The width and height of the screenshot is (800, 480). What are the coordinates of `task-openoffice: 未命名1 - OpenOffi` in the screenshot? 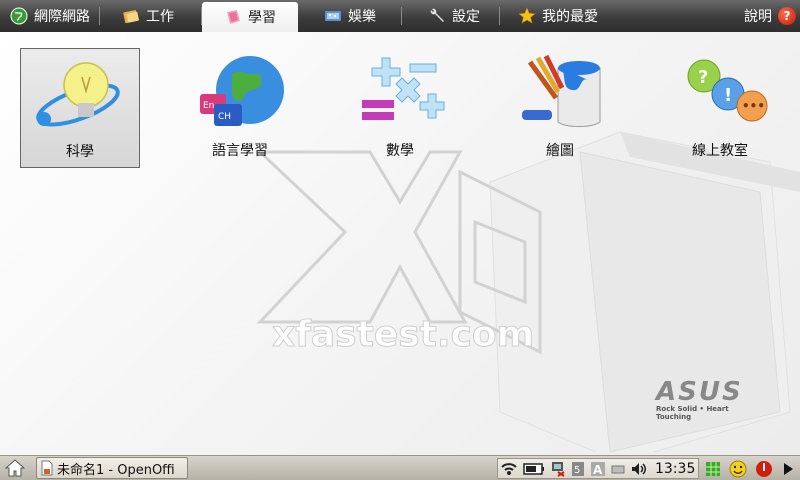 It's located at (112, 468).